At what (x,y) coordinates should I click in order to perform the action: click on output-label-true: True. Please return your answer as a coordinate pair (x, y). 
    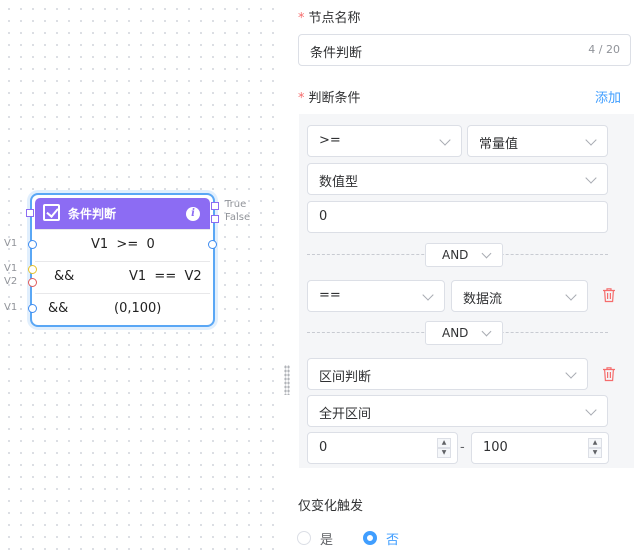
    Looking at the image, I should click on (236, 204).